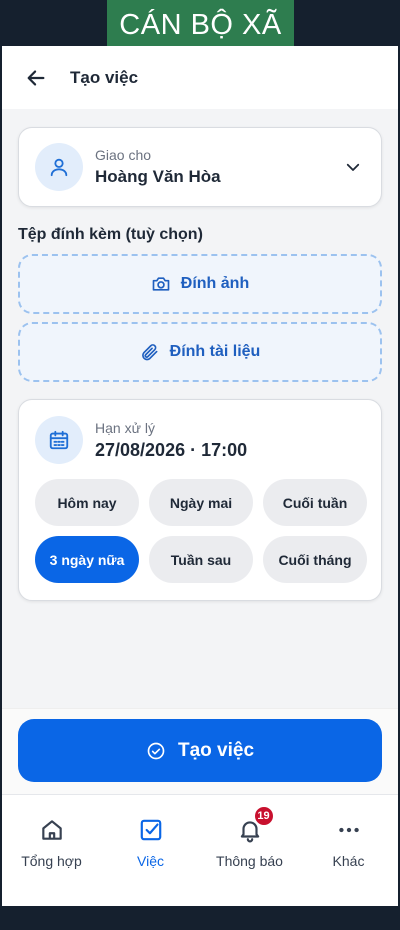 The image size is (400, 930). What do you see at coordinates (249, 850) in the screenshot?
I see `nav-item-notifications: 19 Thông báo` at bounding box center [249, 850].